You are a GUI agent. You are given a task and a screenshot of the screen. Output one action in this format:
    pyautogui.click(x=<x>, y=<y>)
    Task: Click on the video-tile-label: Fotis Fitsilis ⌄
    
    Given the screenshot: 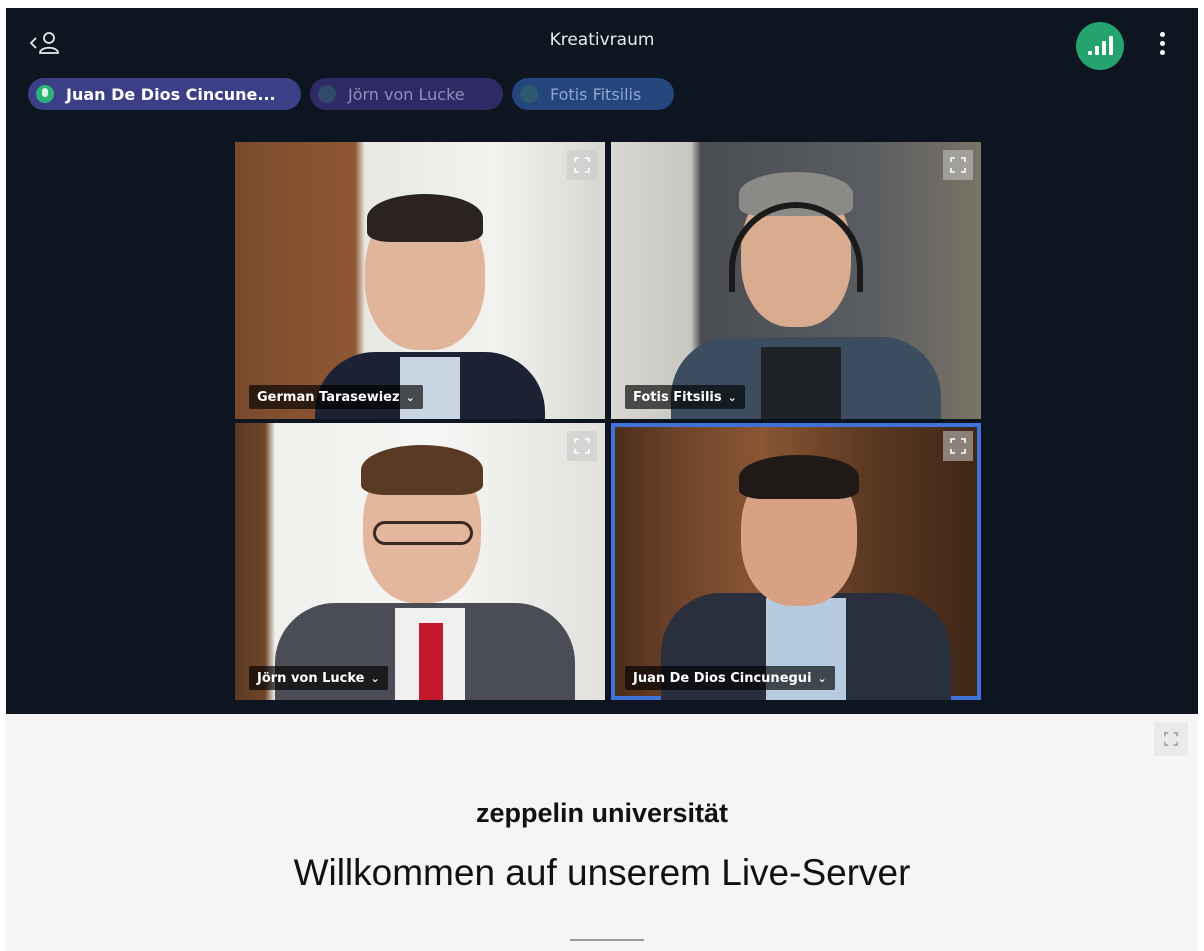 What is the action you would take?
    pyautogui.click(x=685, y=397)
    